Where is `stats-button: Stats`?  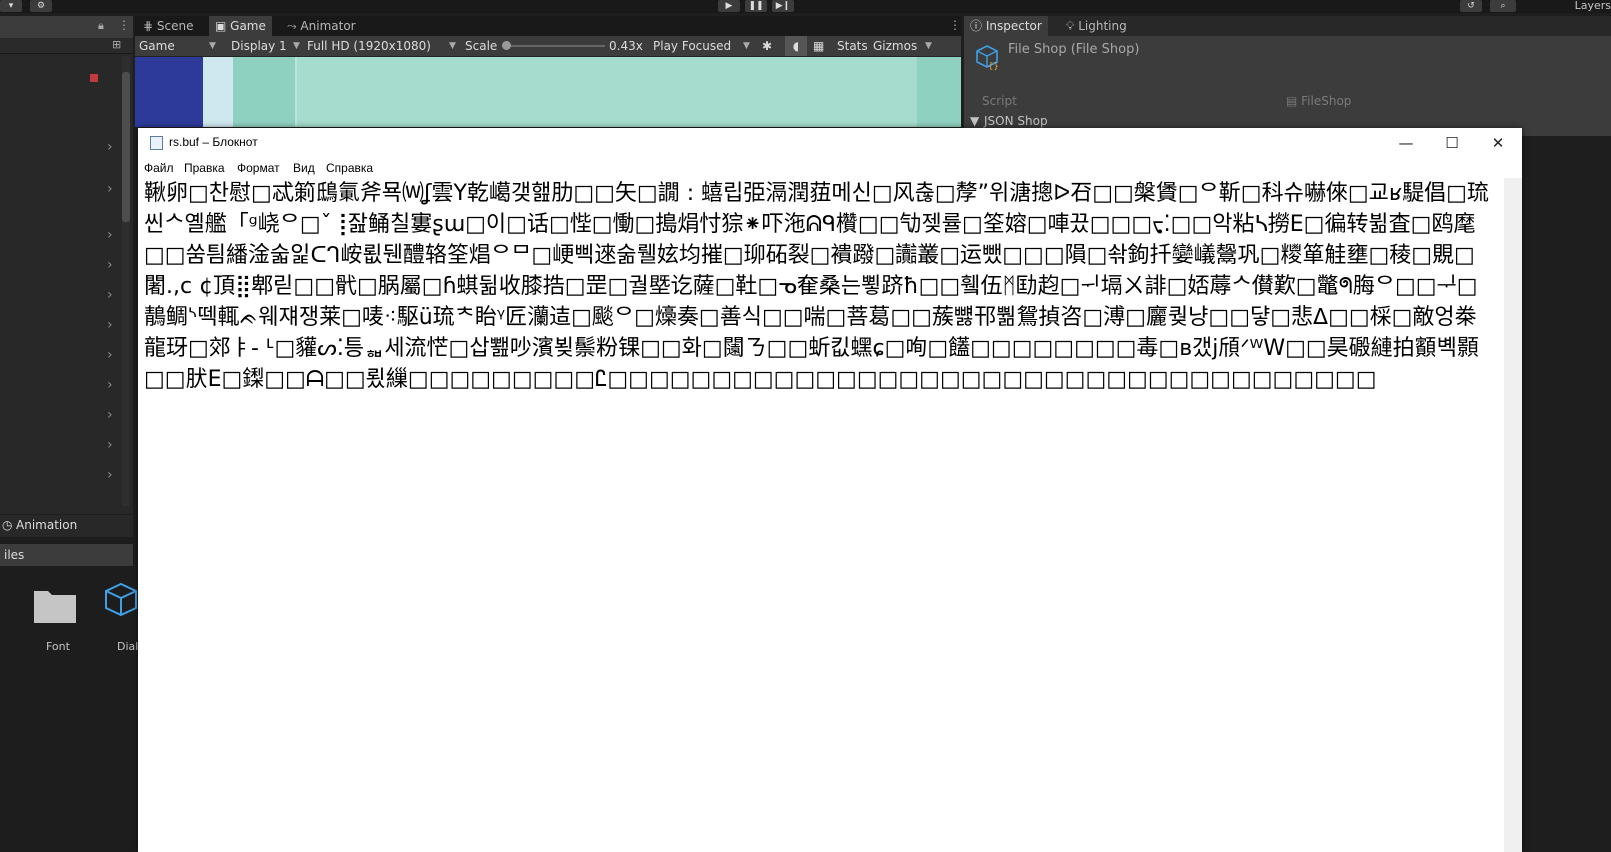
stats-button: Stats is located at coordinates (852, 46).